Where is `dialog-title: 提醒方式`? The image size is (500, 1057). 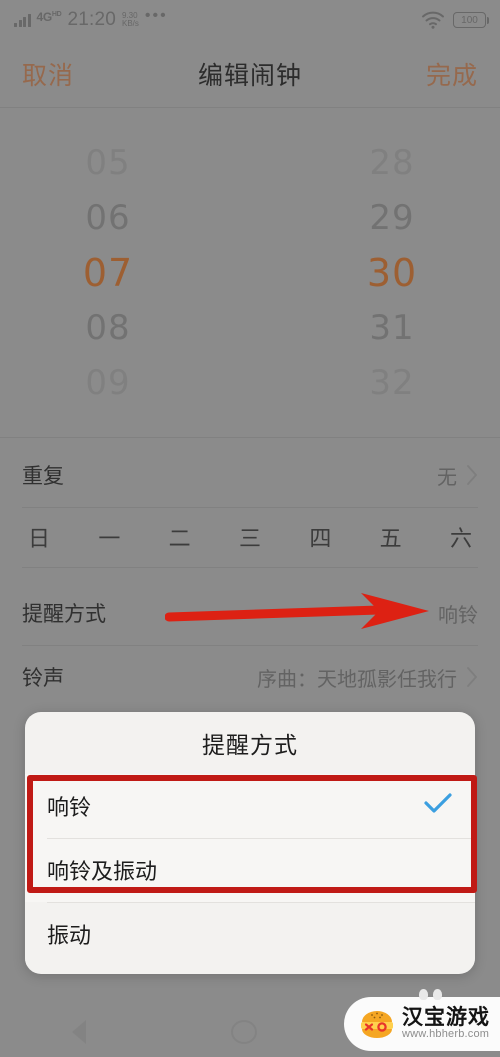
dialog-title: 提醒方式 is located at coordinates (250, 745).